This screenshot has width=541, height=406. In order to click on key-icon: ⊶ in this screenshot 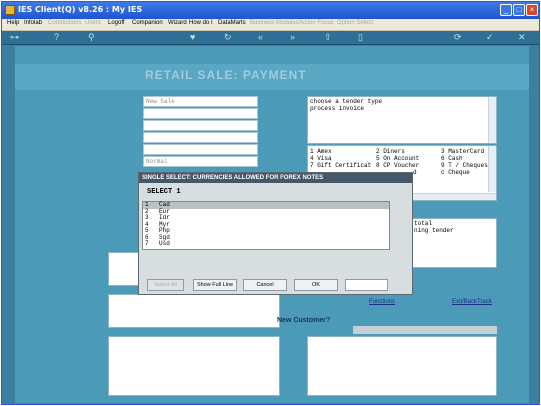, I will do `click(14, 37)`.